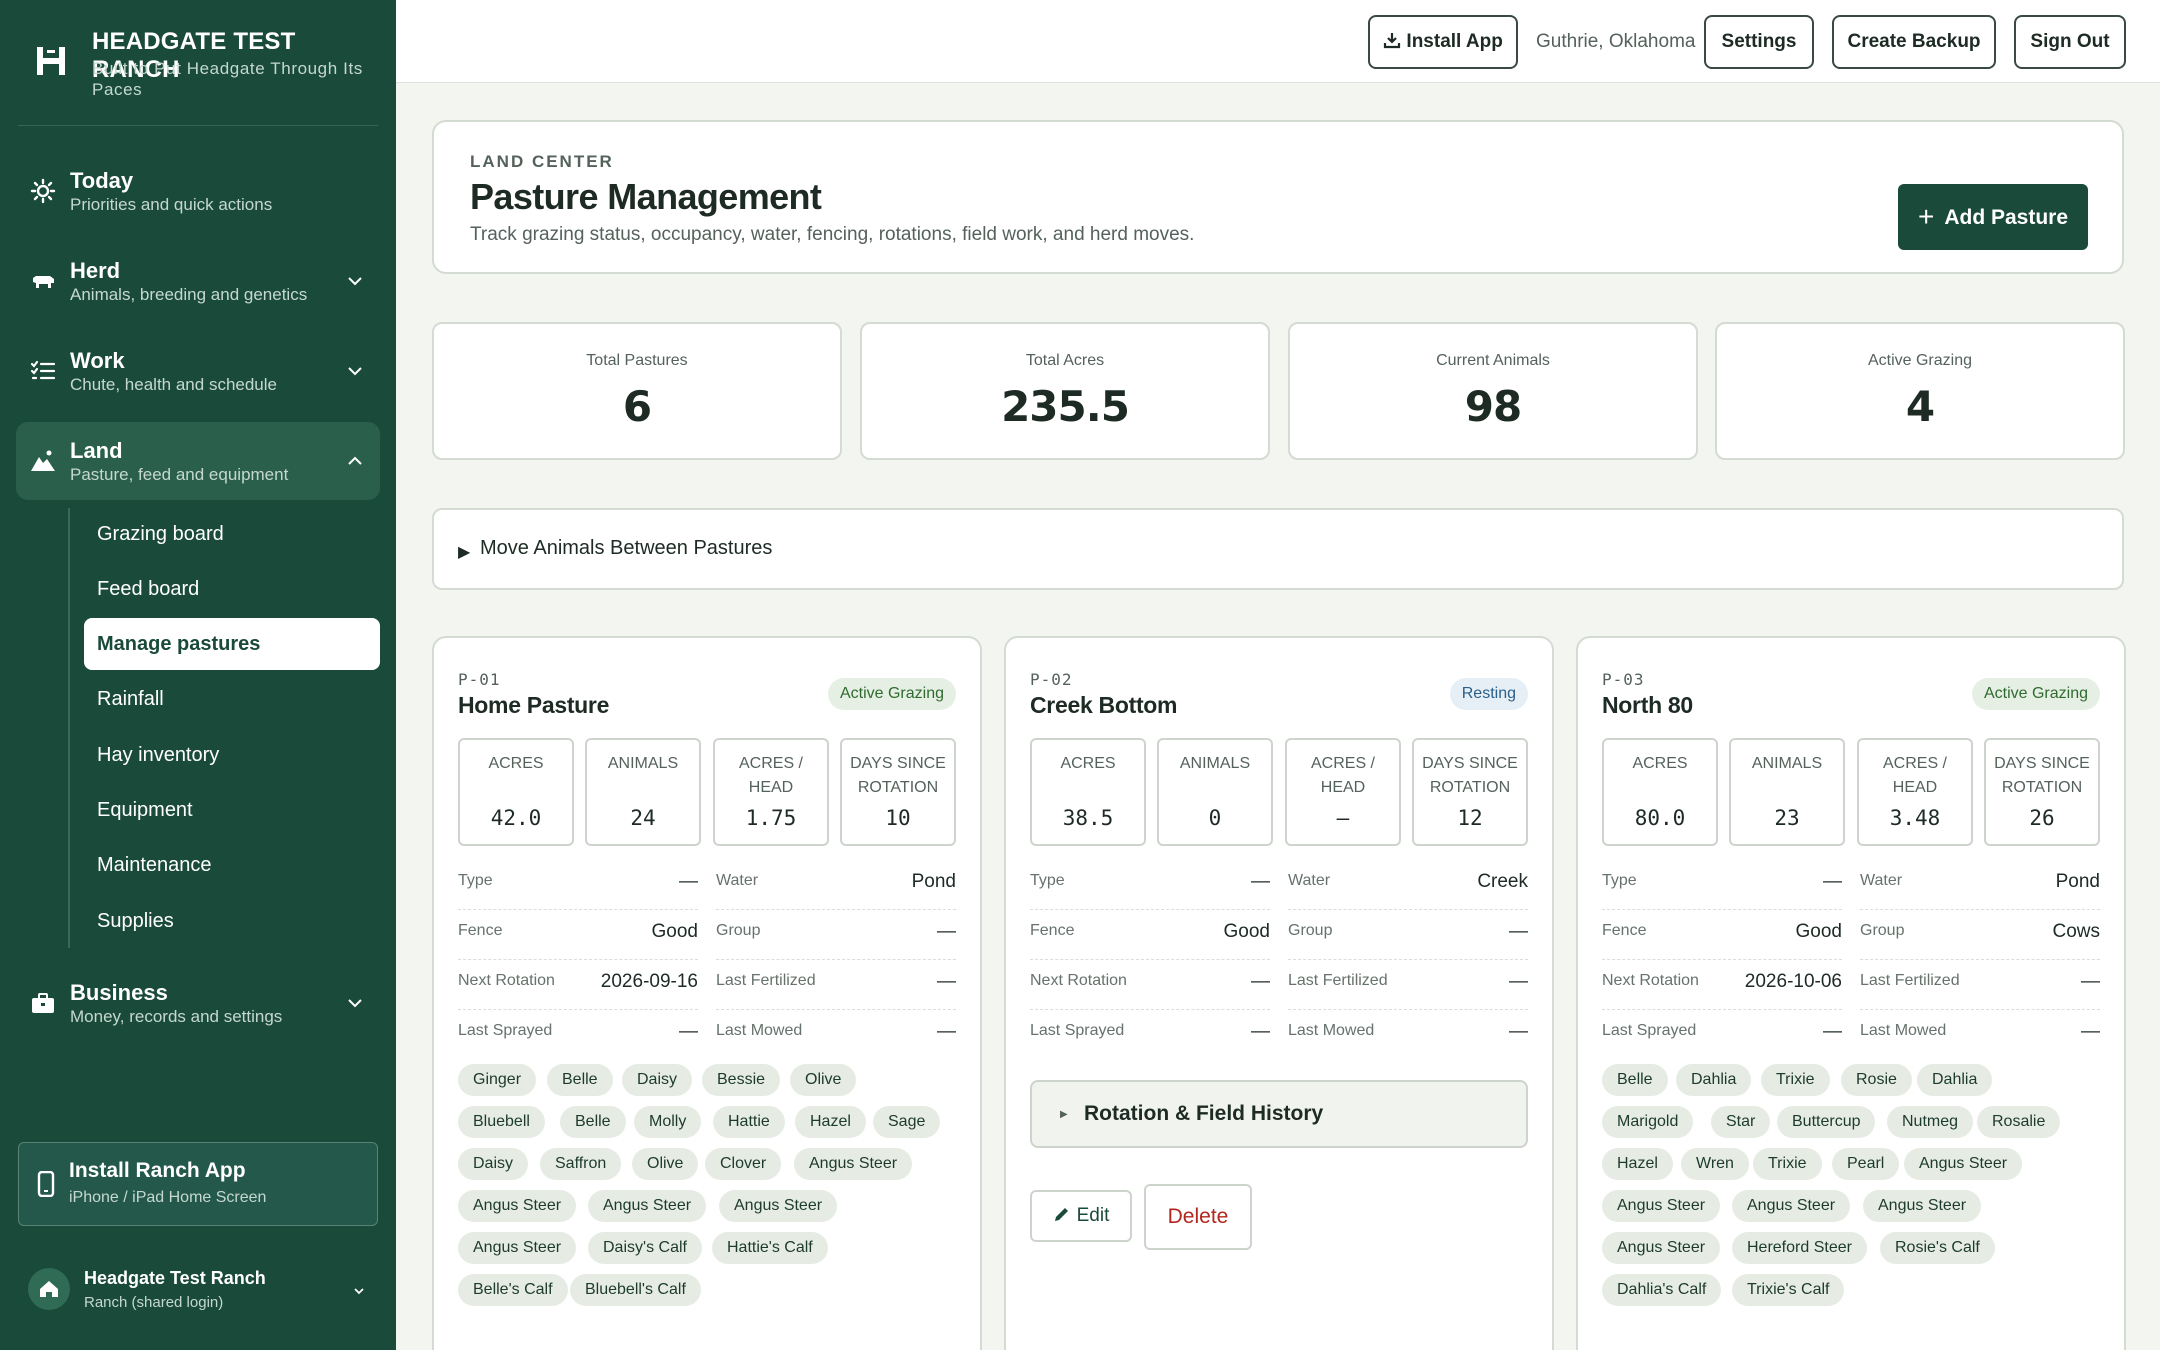 This screenshot has width=2160, height=1350. Describe the element at coordinates (1788, 1290) in the screenshot. I see `animal-tag: Trixie's Calf` at that location.